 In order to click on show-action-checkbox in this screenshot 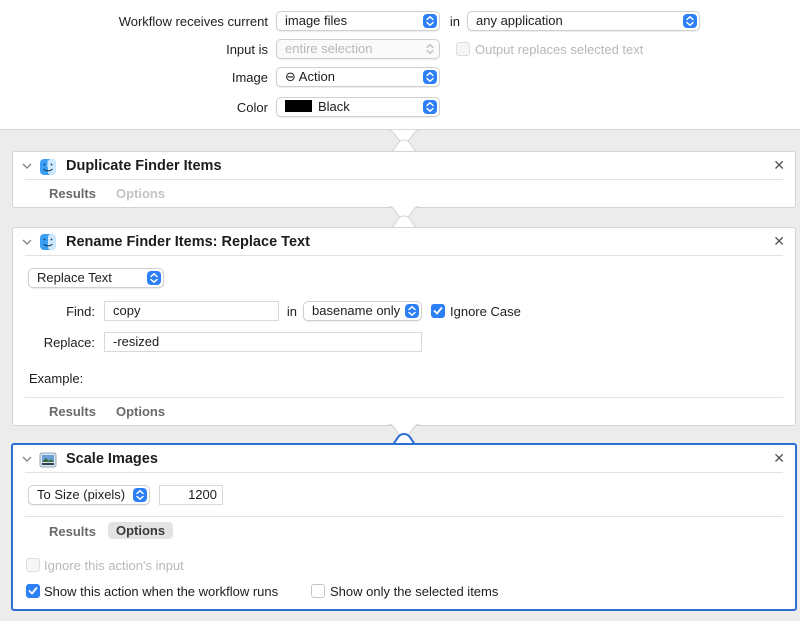, I will do `click(33, 591)`.